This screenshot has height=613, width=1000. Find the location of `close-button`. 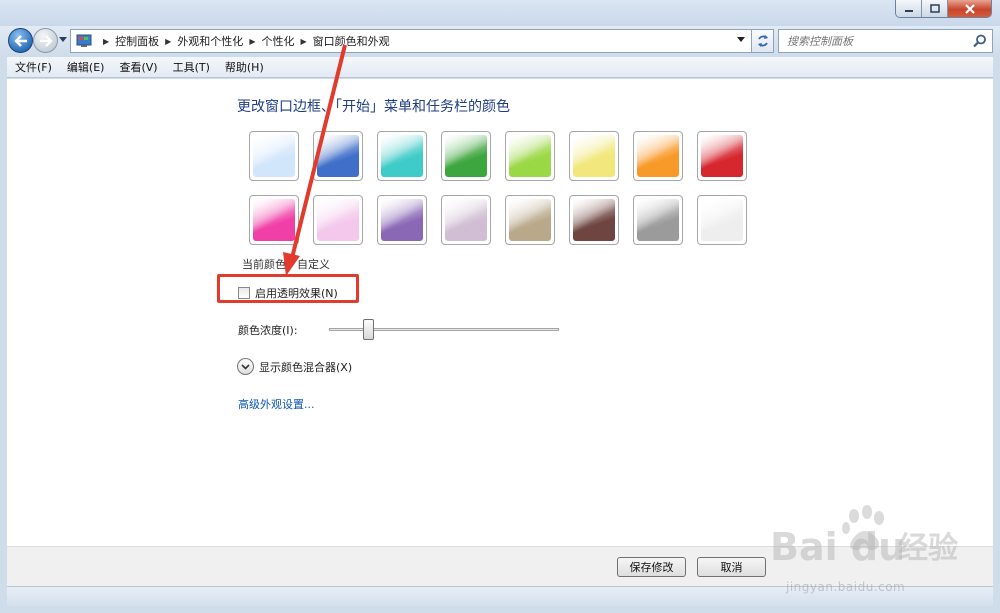

close-button is located at coordinates (969, 8).